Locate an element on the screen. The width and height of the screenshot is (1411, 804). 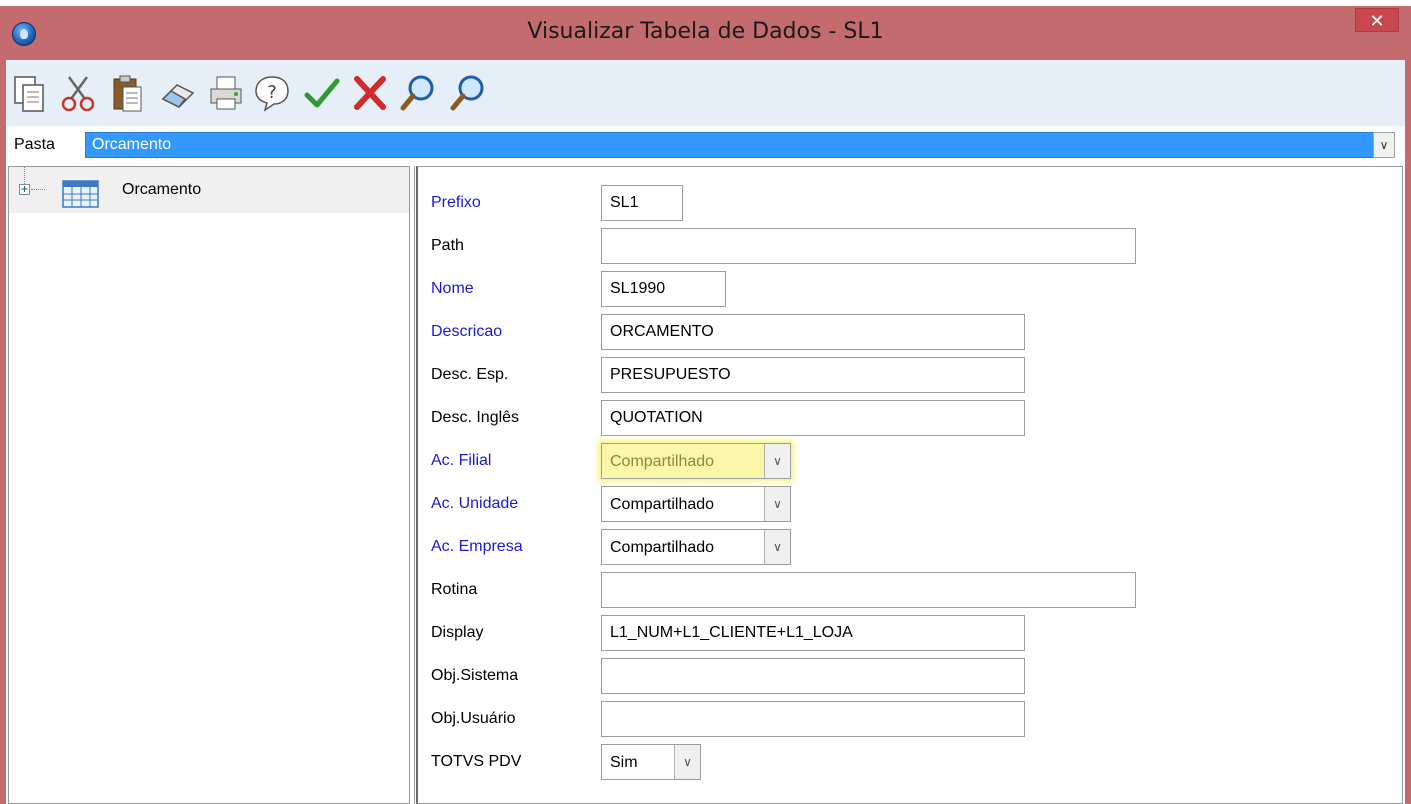
search-button is located at coordinates (418, 93).